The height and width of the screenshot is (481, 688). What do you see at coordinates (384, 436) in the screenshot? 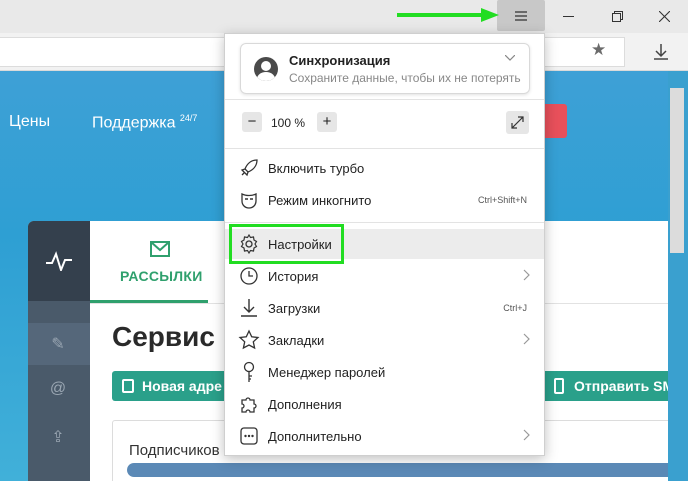
I see `menu-item-more: Дополнительно` at bounding box center [384, 436].